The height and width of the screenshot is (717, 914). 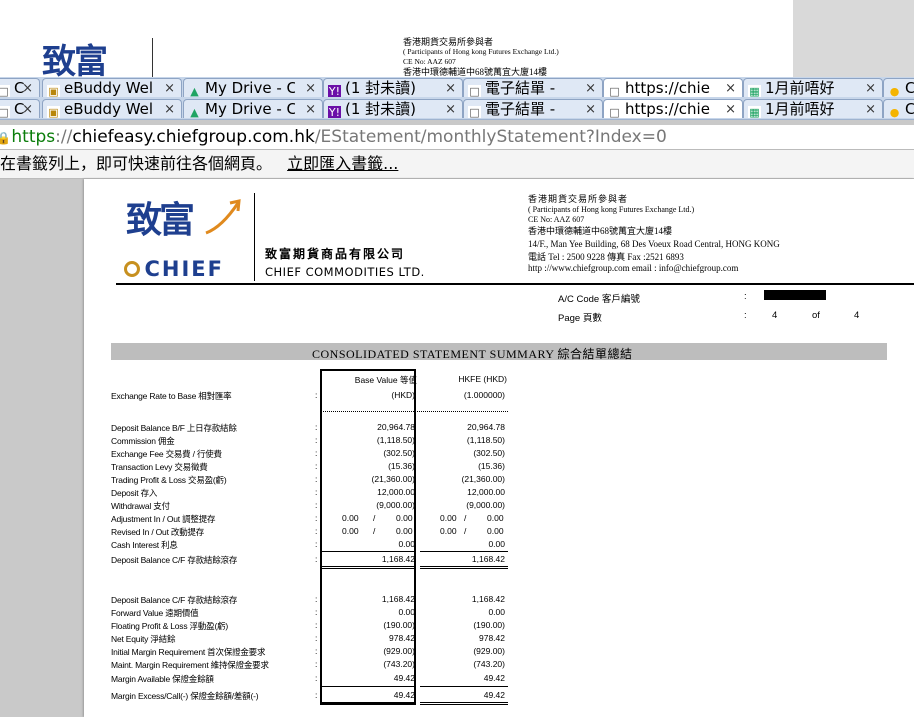 What do you see at coordinates (109, 109) in the screenshot?
I see `tab-label: eBuddy Wel` at bounding box center [109, 109].